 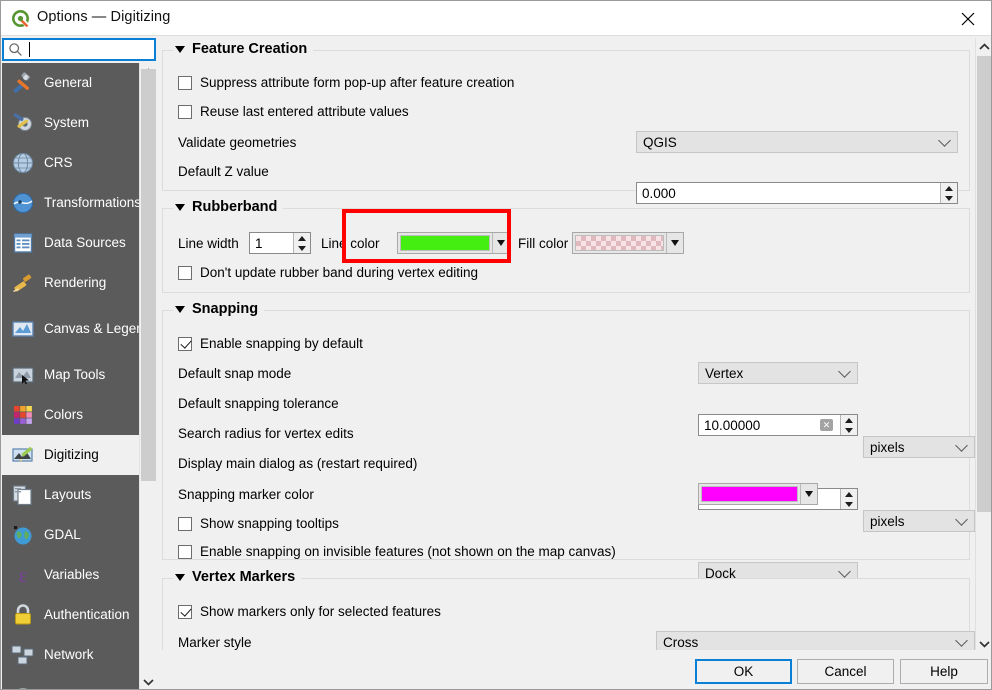 What do you see at coordinates (826, 425) in the screenshot?
I see `clear-icon: ✕` at bounding box center [826, 425].